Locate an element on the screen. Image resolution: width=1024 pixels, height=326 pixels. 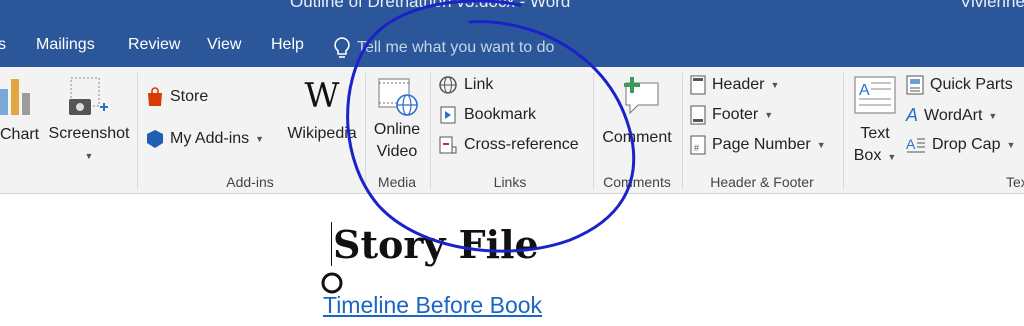
tab-insert: s is located at coordinates (3, 45).